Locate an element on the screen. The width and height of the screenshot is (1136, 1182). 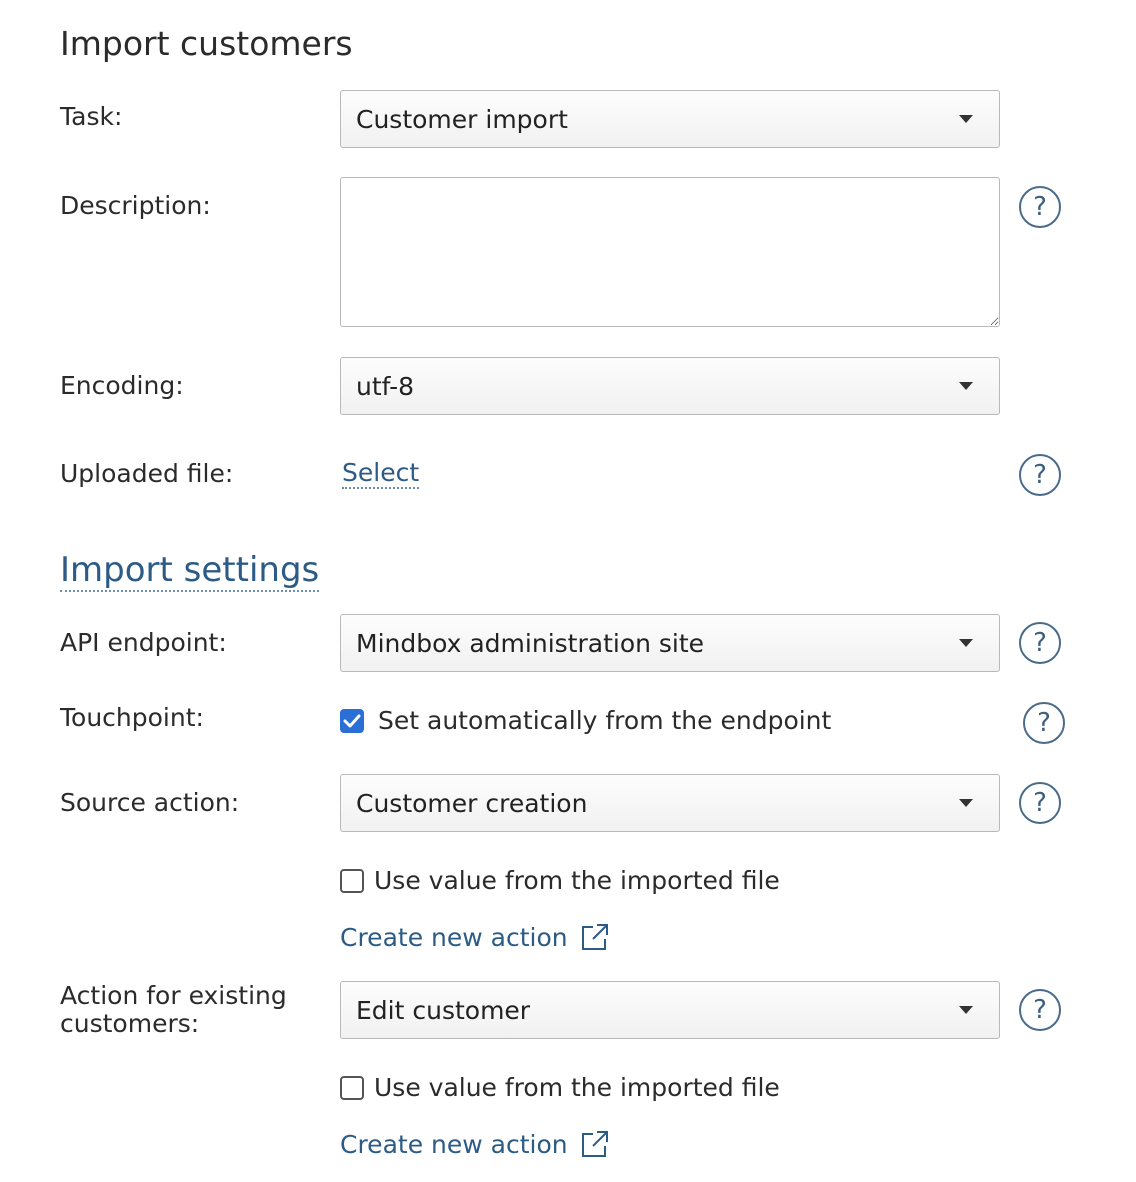
task-select-value: Customer import is located at coordinates (462, 119).